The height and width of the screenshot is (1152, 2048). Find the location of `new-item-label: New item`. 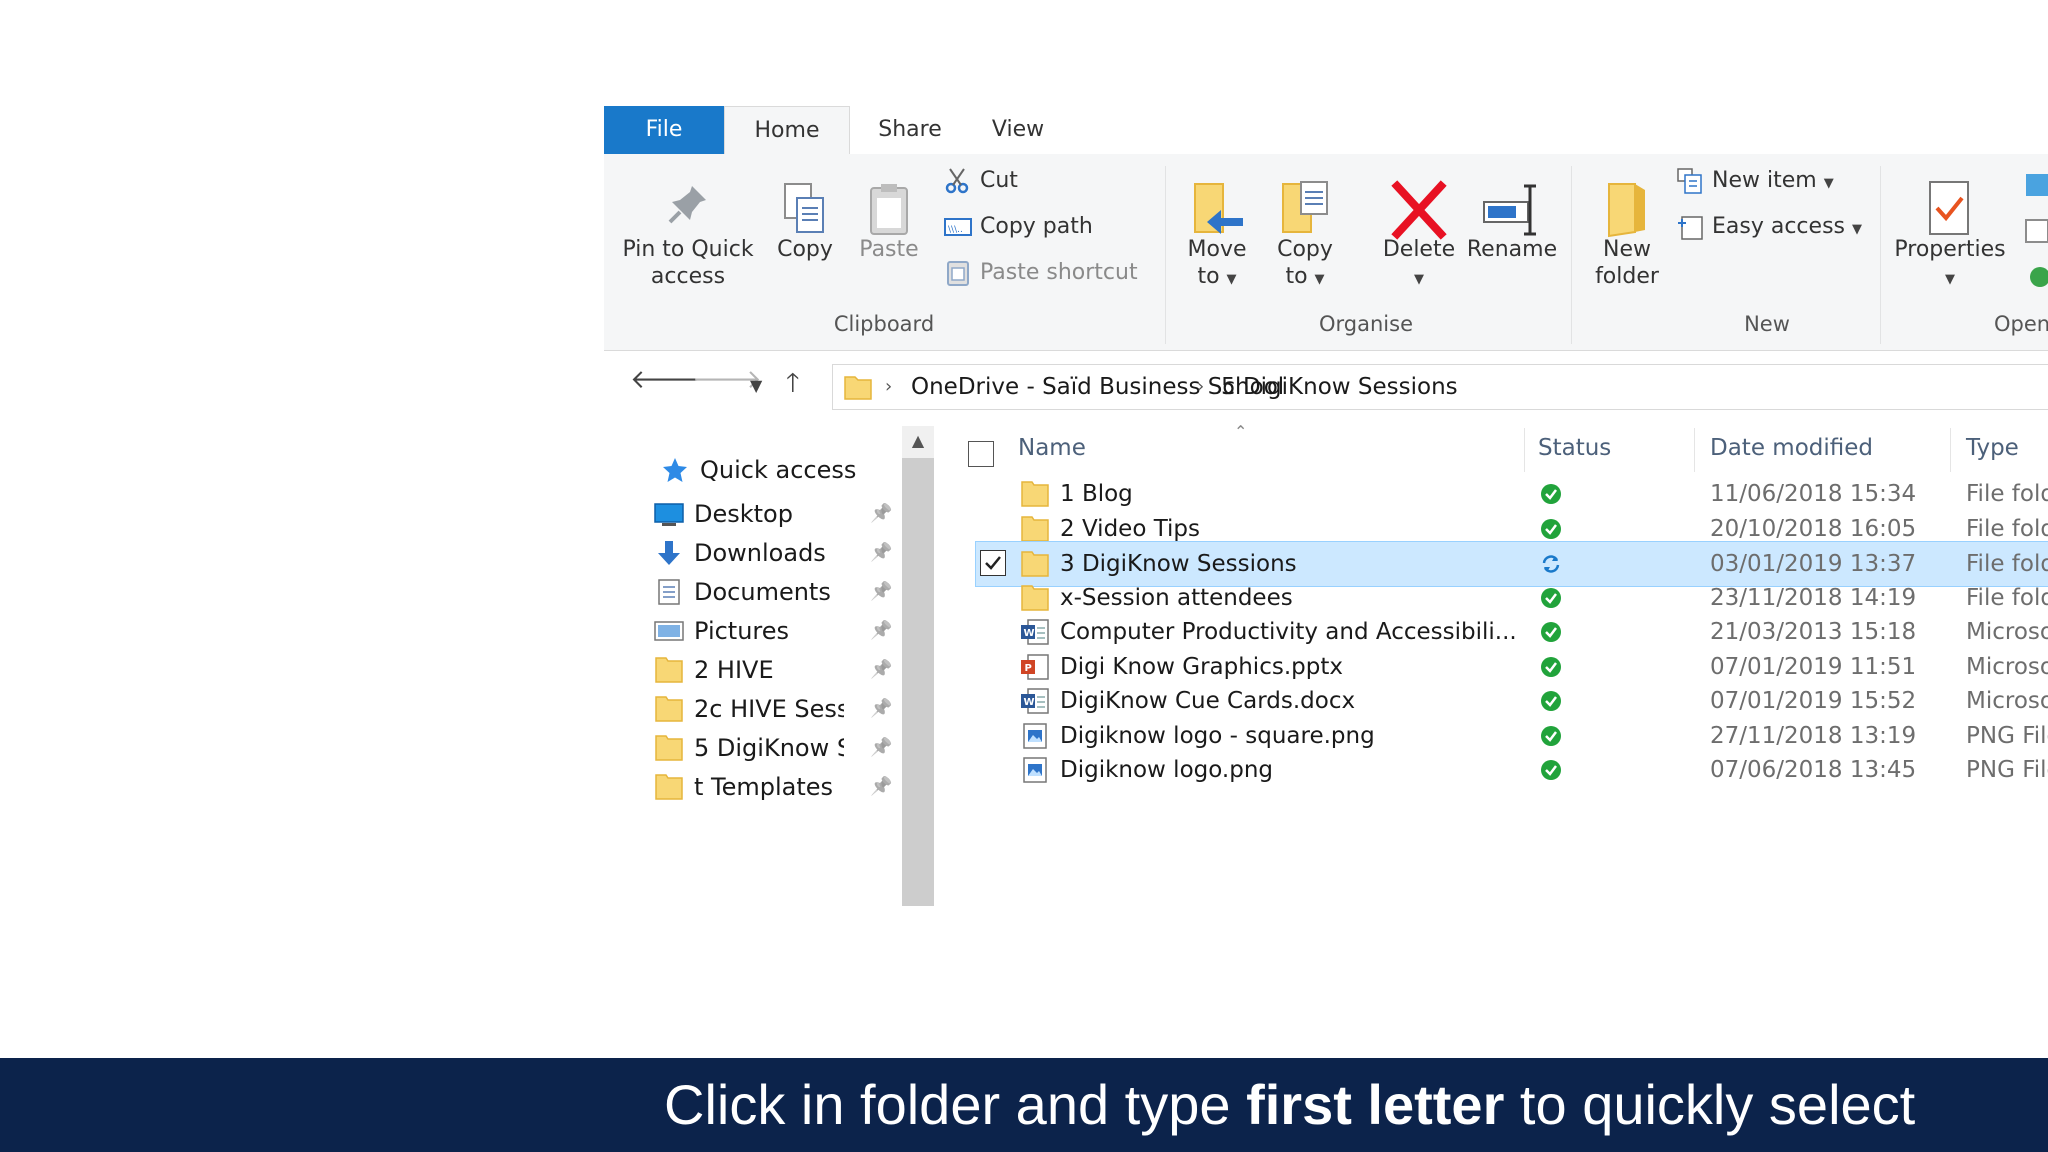

new-item-label: New item is located at coordinates (1764, 180).